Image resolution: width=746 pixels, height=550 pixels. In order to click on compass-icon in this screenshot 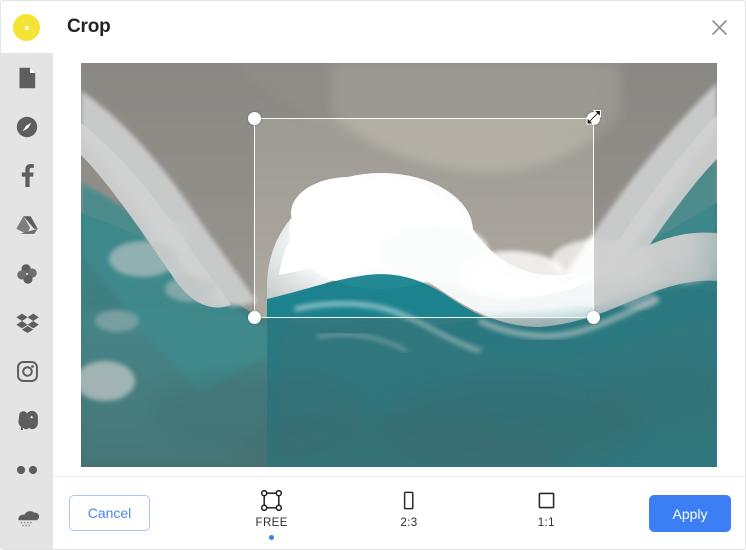, I will do `click(27, 127)`.